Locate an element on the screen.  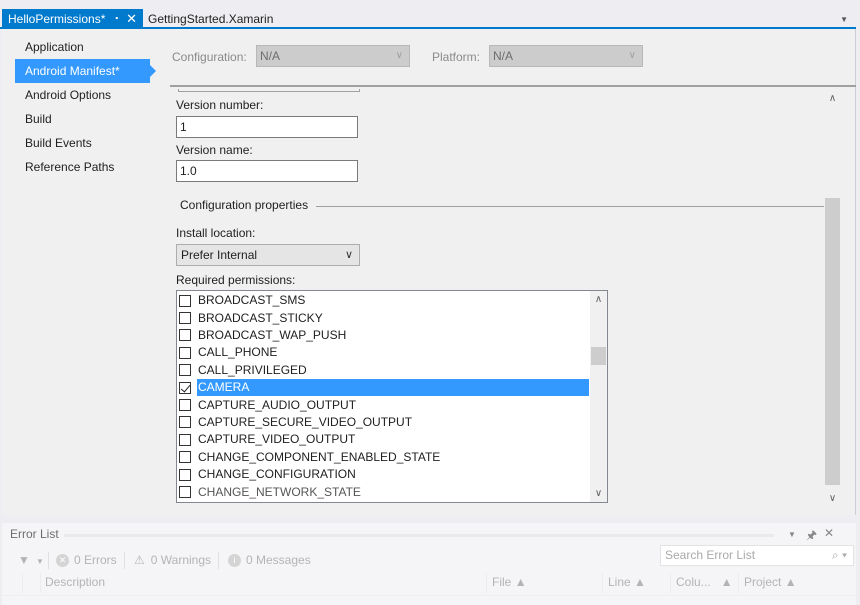
column-header-column: Colu... ▲ is located at coordinates (704, 582).